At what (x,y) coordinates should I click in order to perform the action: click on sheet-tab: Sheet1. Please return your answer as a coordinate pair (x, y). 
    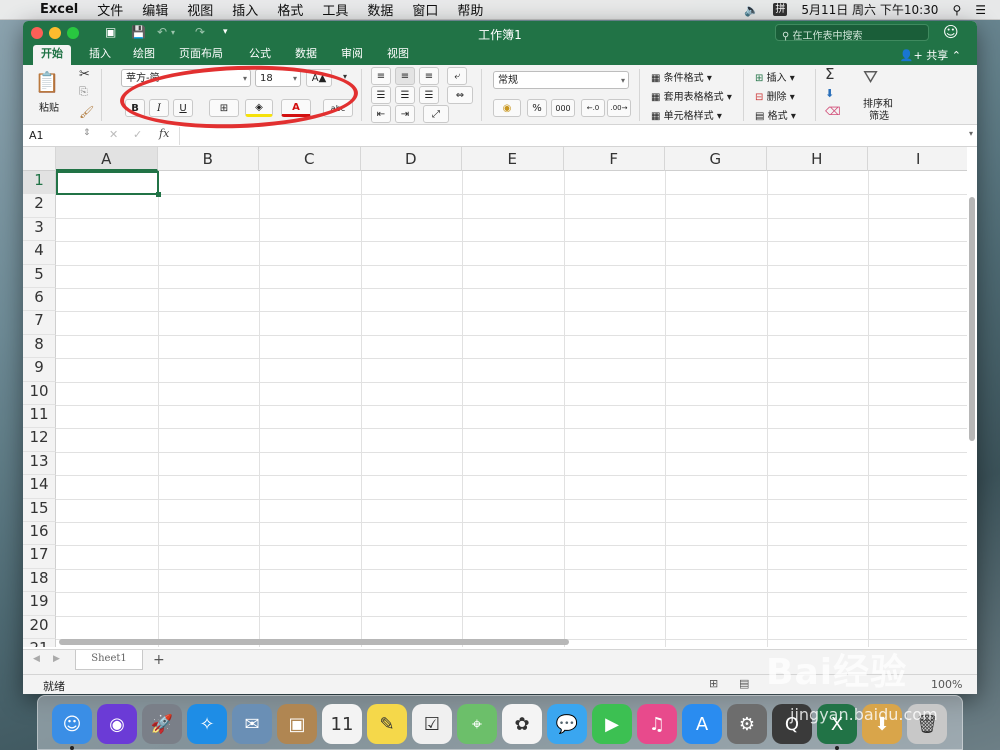
    Looking at the image, I should click on (109, 660).